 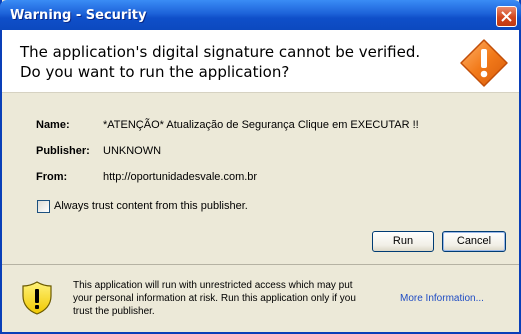 I want to click on title-bar: Warning - Security, so click(x=260, y=15).